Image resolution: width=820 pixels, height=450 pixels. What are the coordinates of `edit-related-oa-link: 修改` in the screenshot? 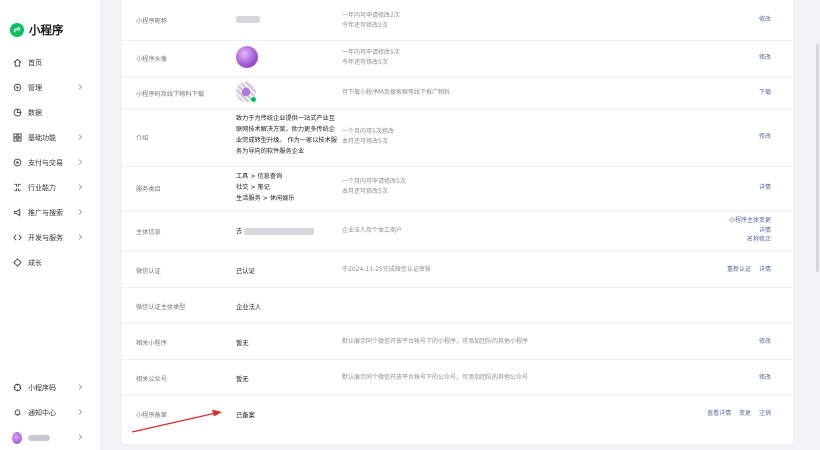 It's located at (765, 378).